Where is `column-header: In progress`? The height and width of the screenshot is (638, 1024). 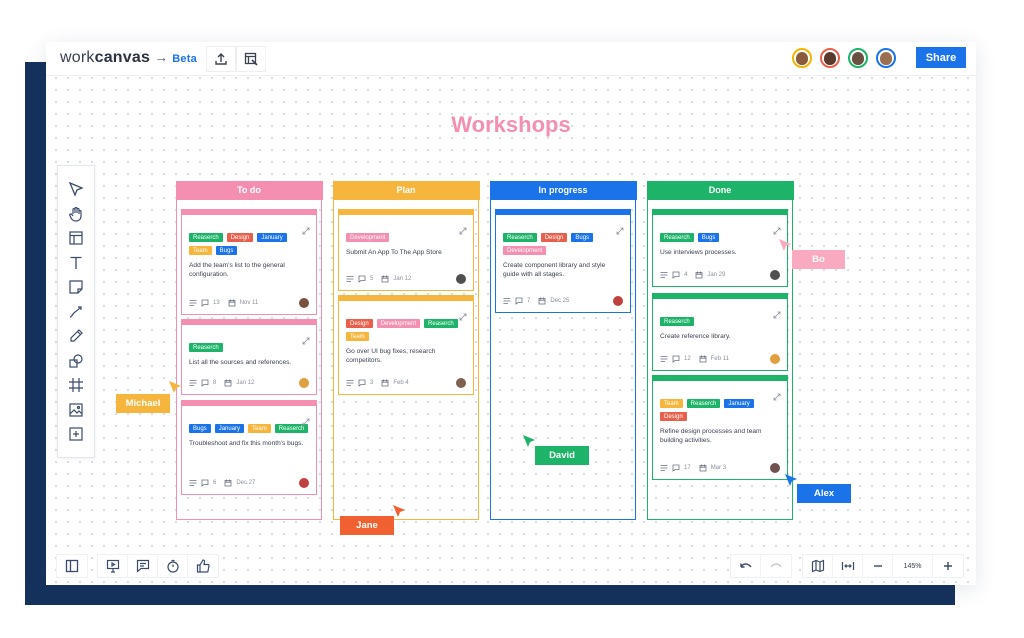 column-header: In progress is located at coordinates (563, 190).